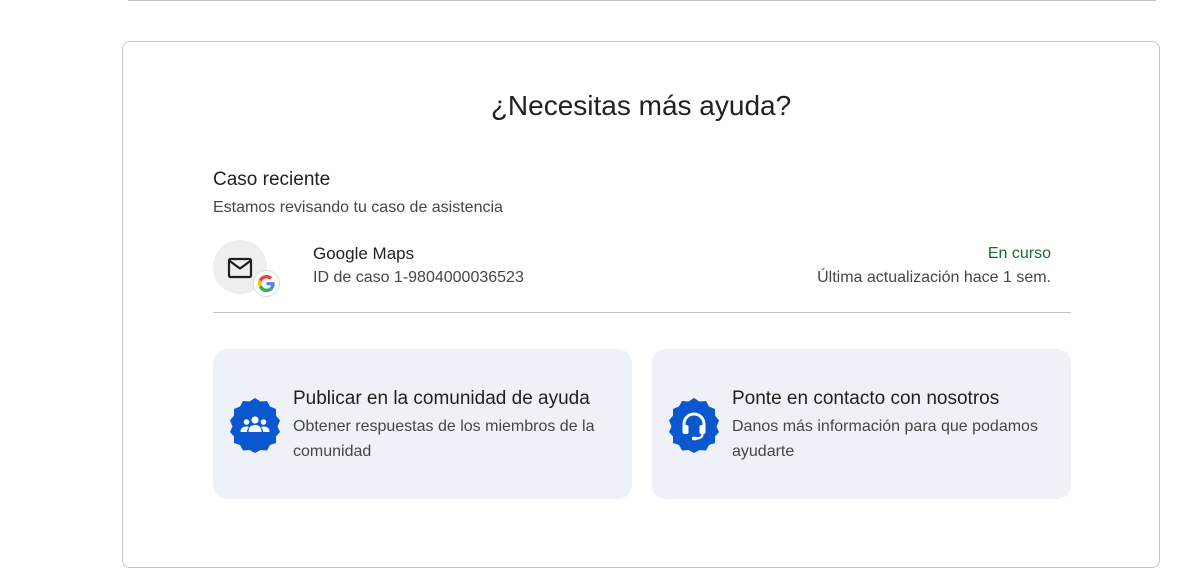 The width and height of the screenshot is (1182, 572). Describe the element at coordinates (934, 277) in the screenshot. I see `case-last-updated: Última actualización hace 1 sem.` at that location.